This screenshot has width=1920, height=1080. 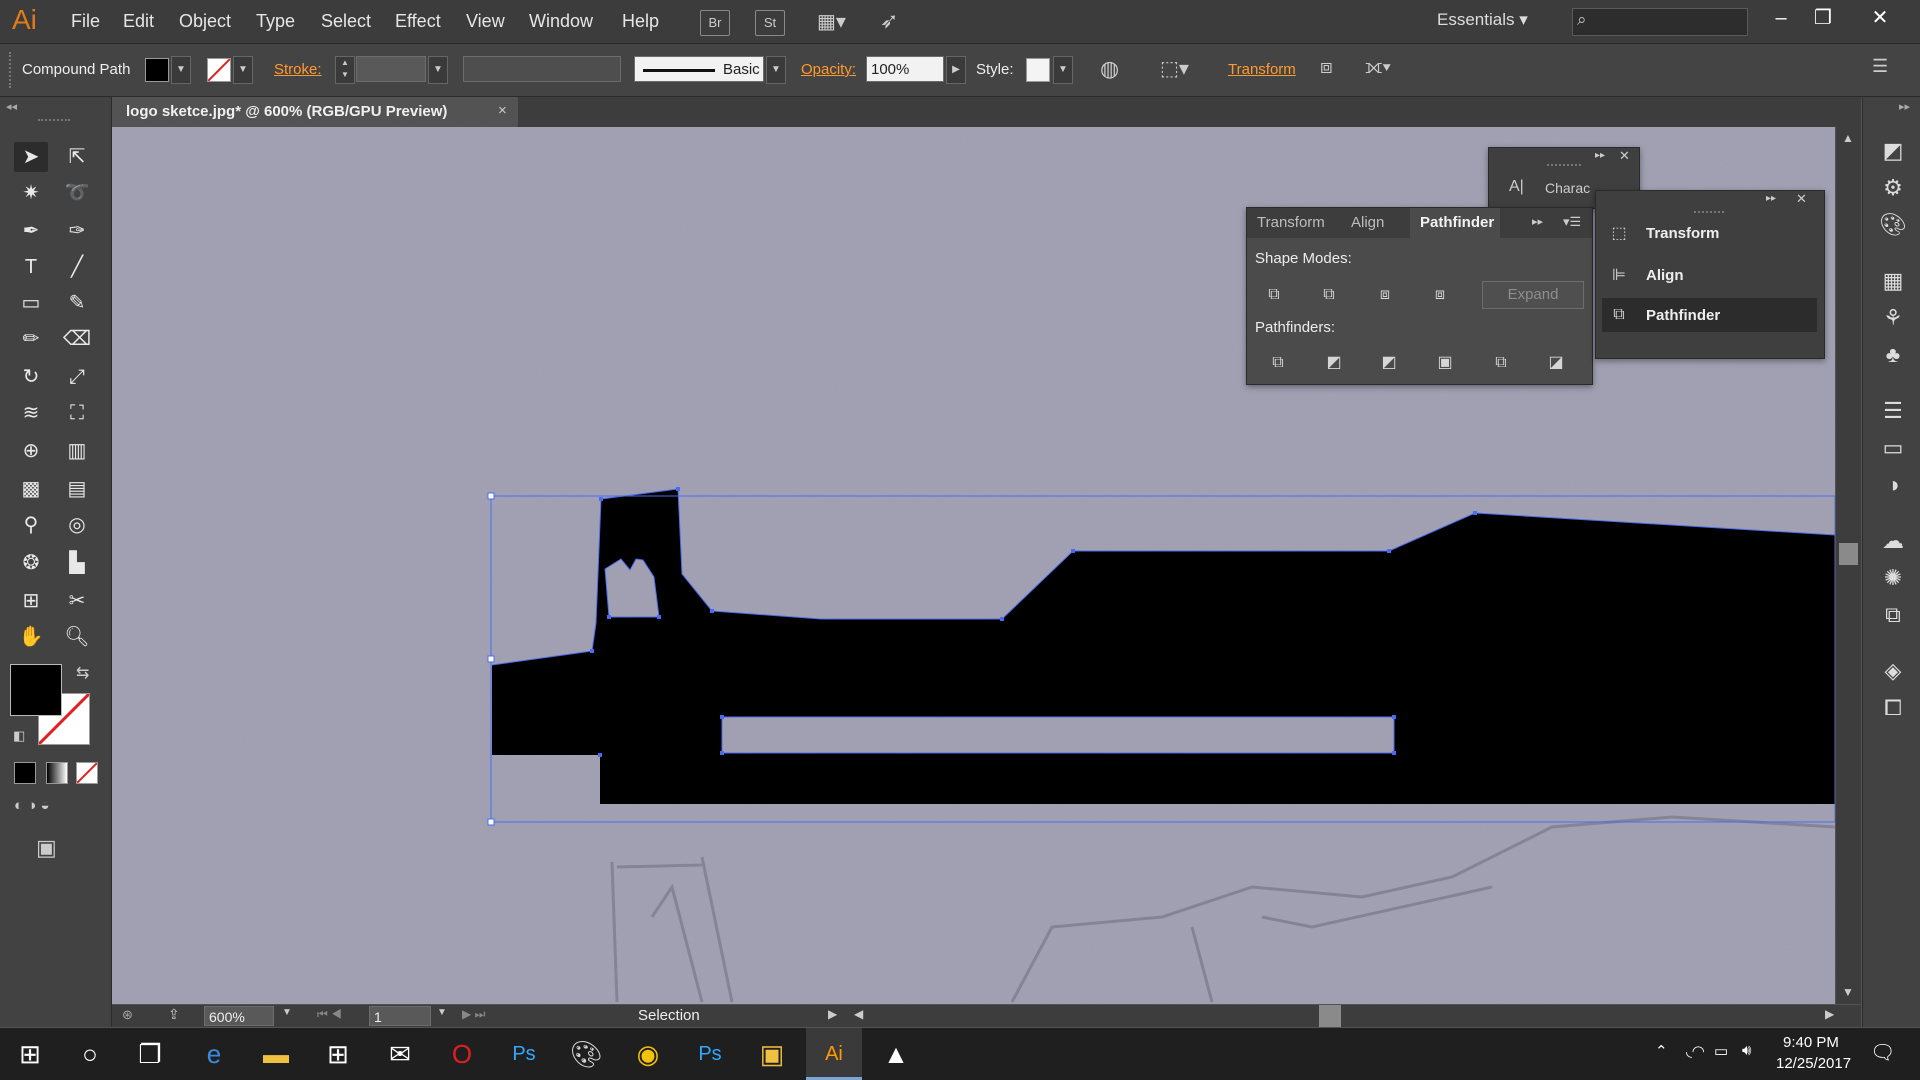 What do you see at coordinates (1813, 1063) in the screenshot?
I see `clock-date: 12/25/2017` at bounding box center [1813, 1063].